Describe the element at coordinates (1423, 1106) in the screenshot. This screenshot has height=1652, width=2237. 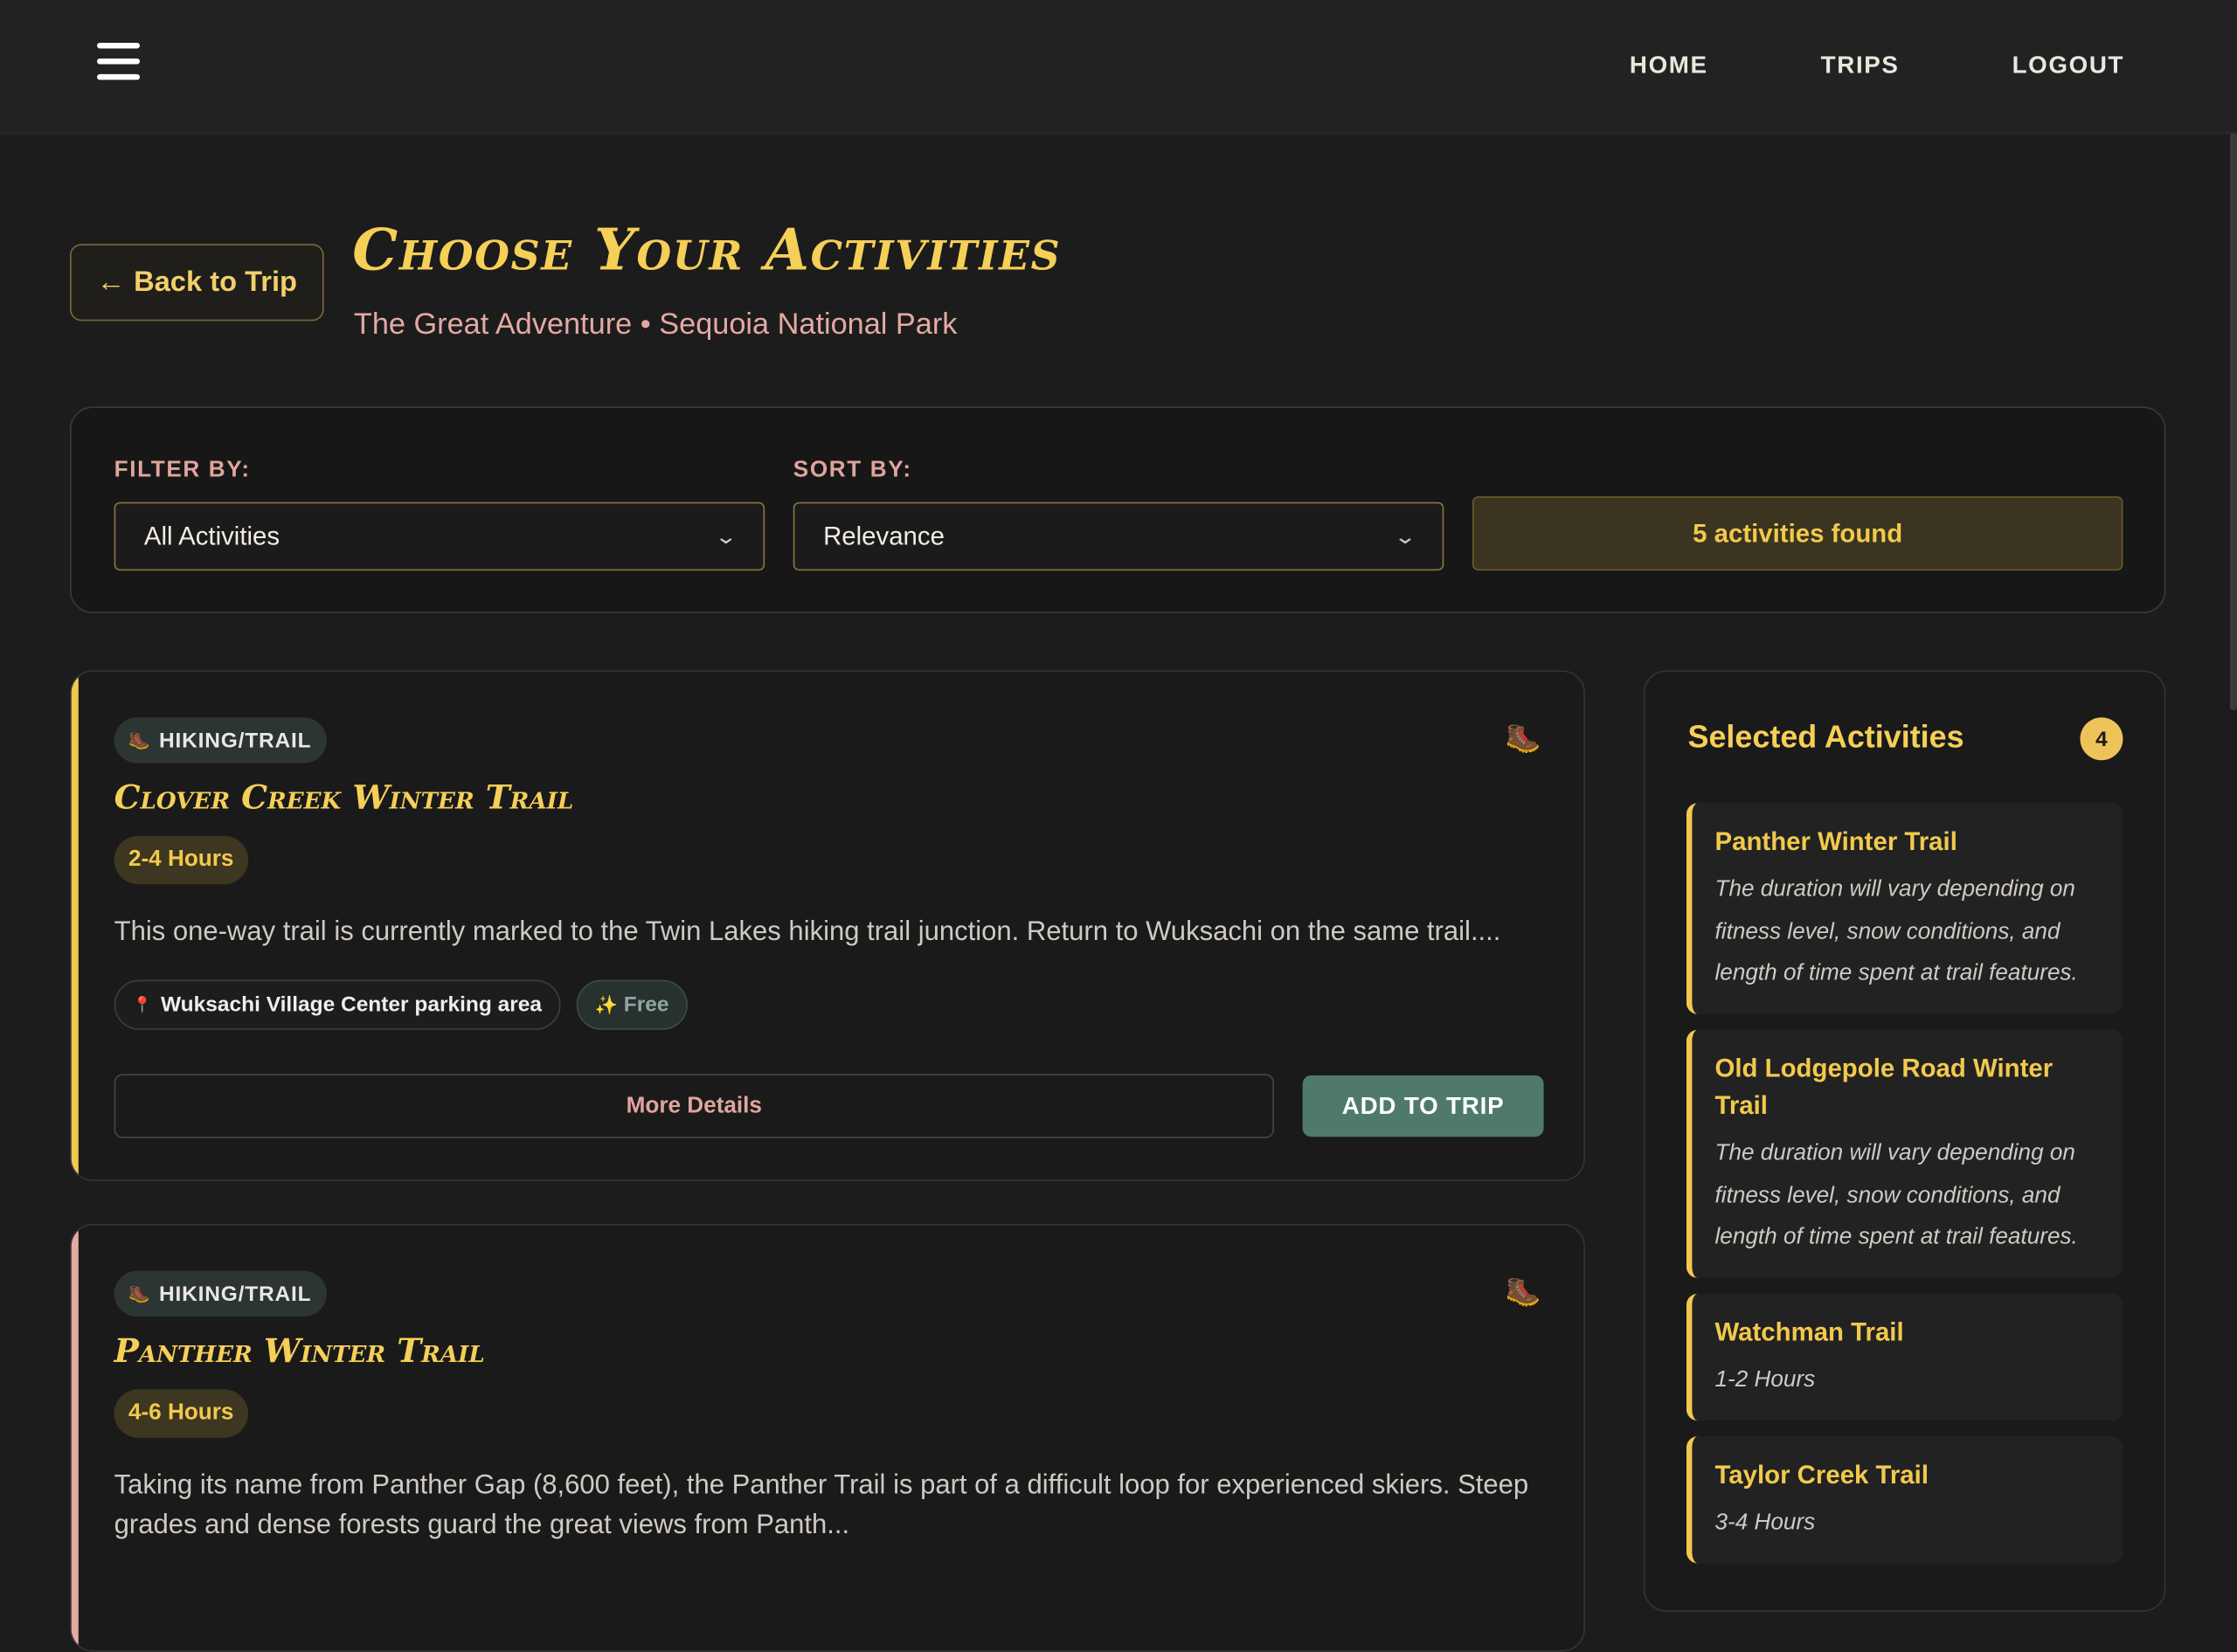
I see `add-to-trip-button: ADD TO TRIP` at that location.